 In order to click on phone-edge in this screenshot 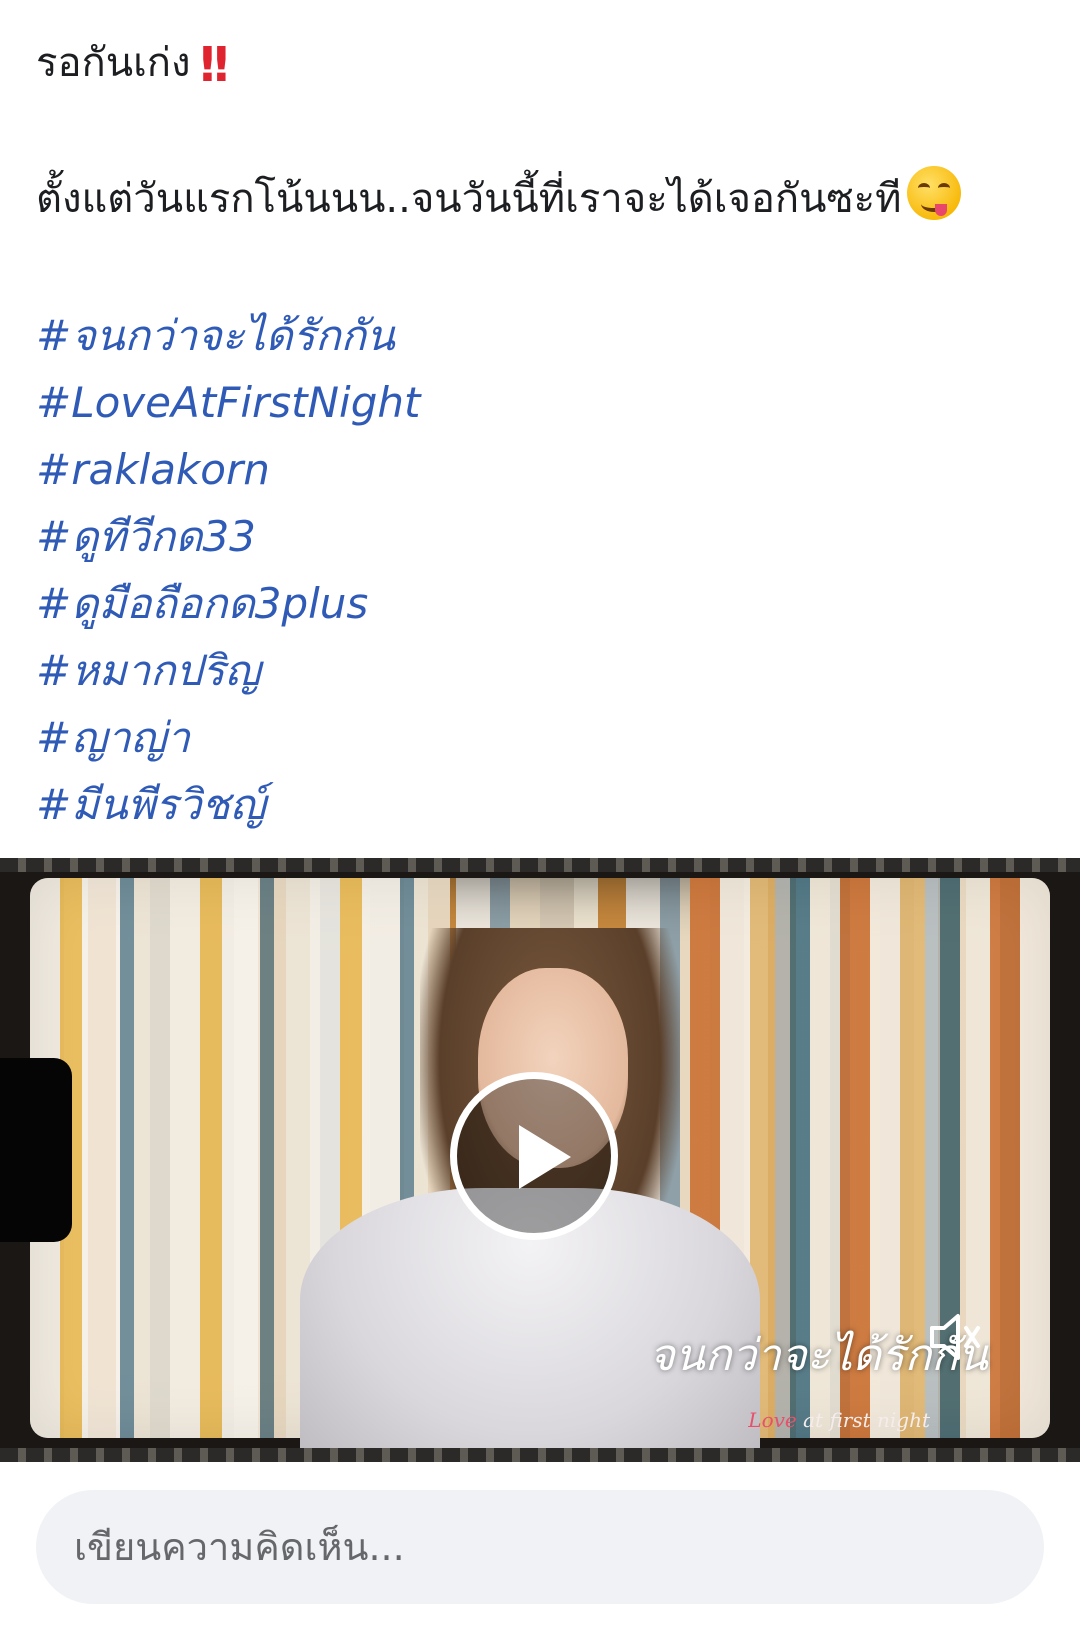, I will do `click(36, 1150)`.